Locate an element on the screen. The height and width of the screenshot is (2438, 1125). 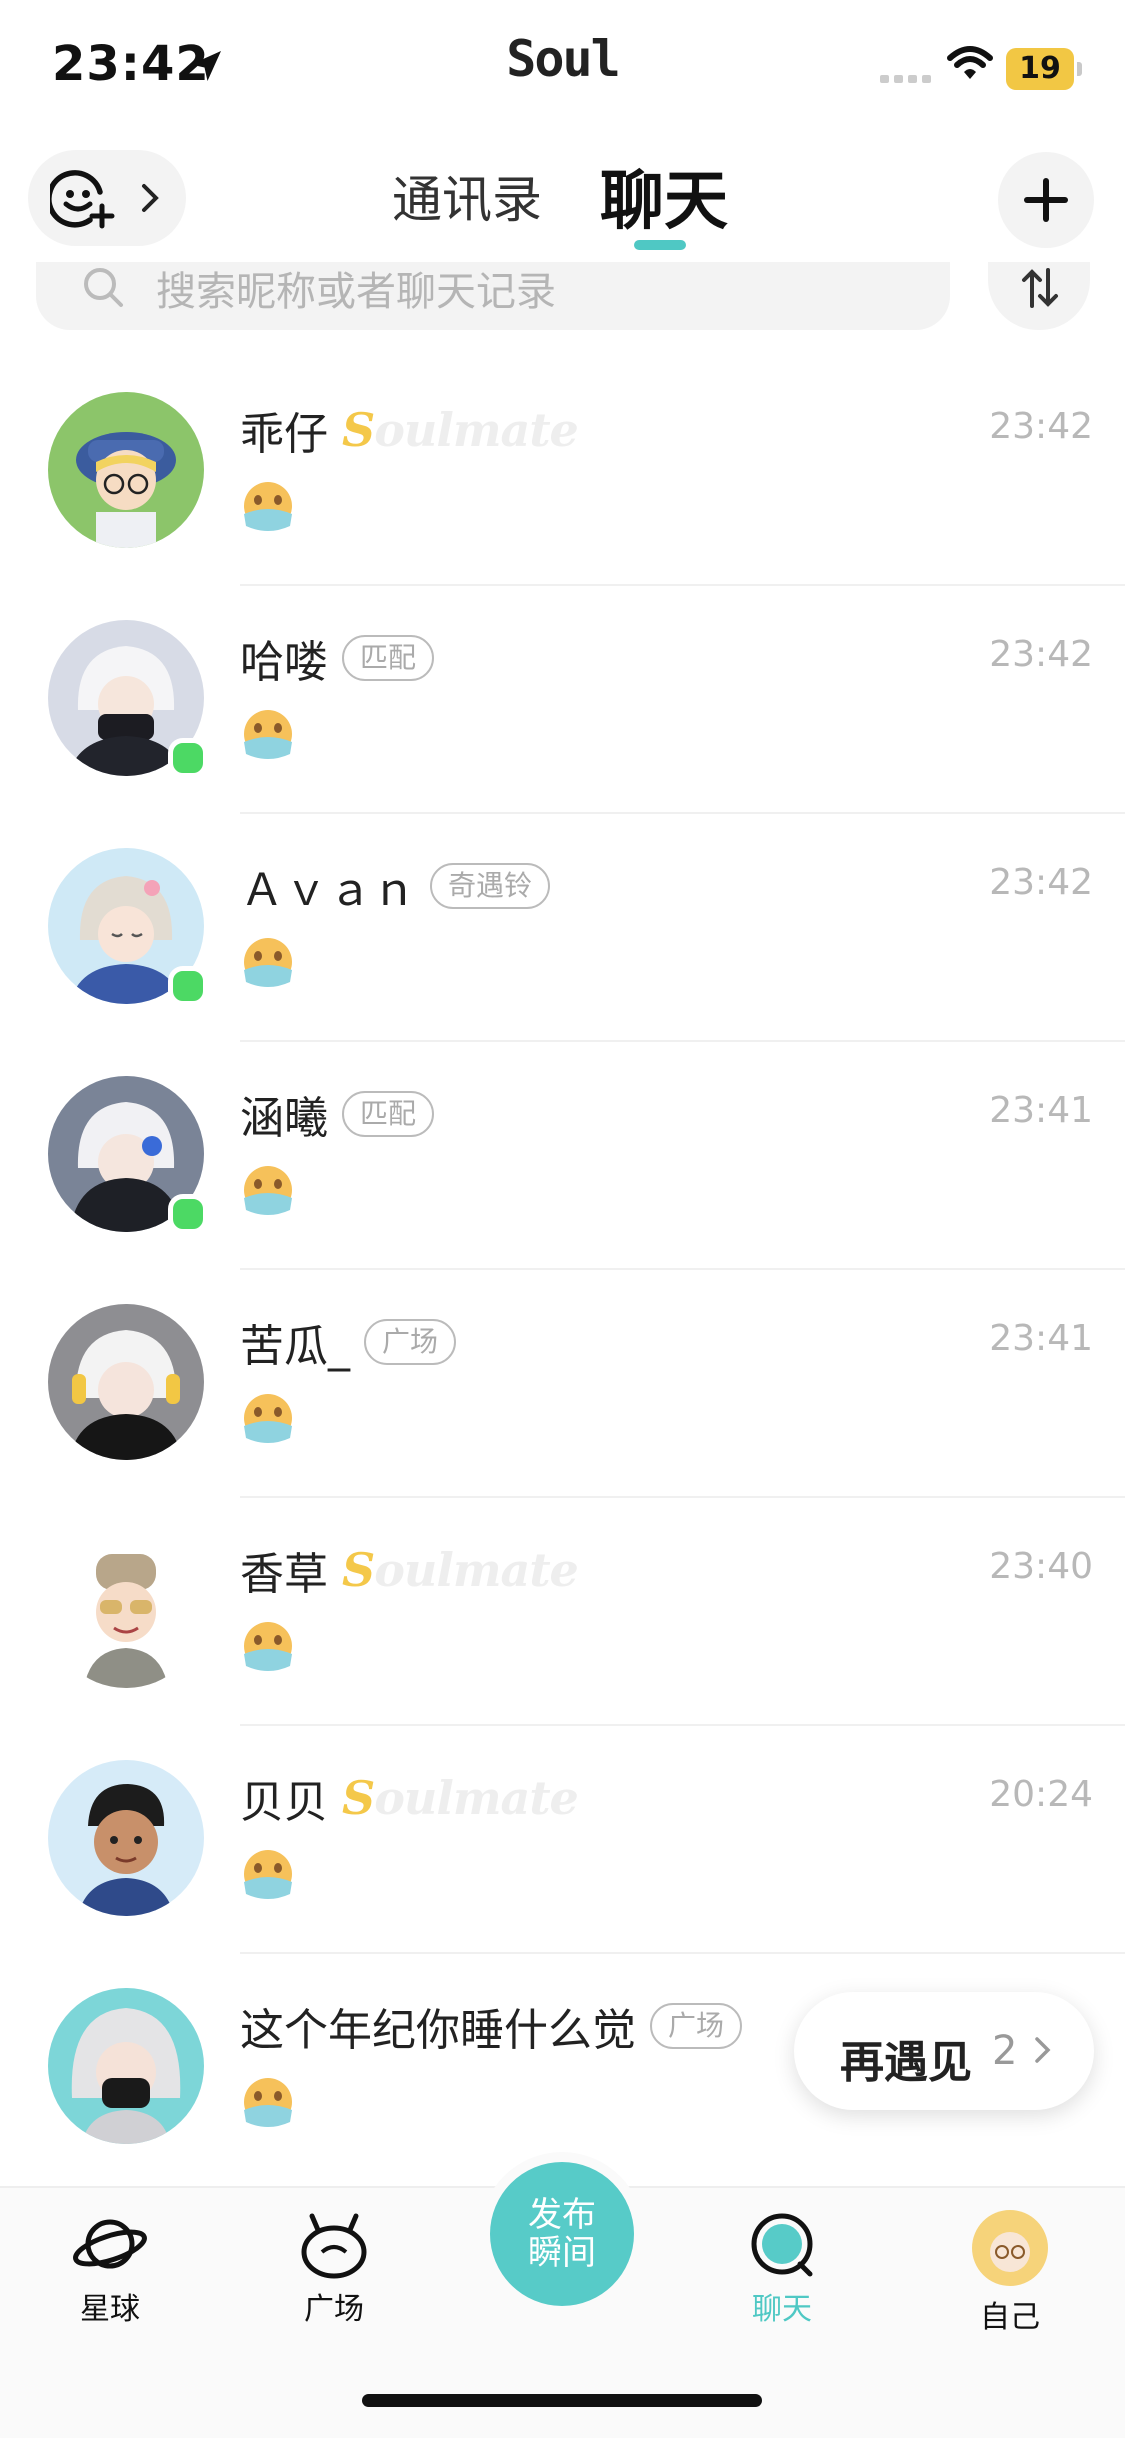
status-bar: 23:42 Soul 19 is located at coordinates (562, 67).